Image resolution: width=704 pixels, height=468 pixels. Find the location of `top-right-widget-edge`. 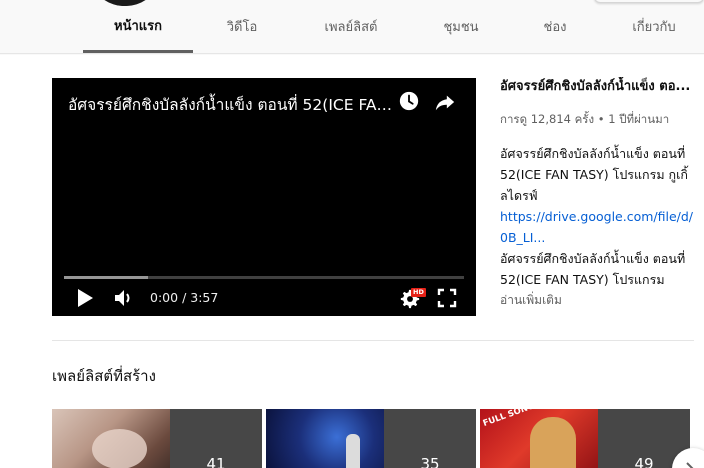

top-right-widget-edge is located at coordinates (649, 1).